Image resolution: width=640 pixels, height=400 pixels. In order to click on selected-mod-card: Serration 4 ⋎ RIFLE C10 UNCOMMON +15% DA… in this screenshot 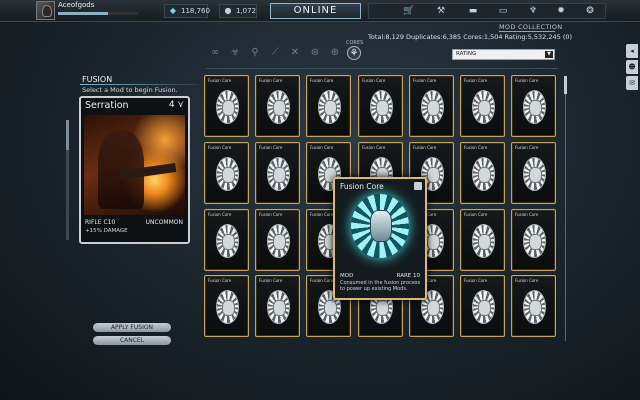, I will do `click(134, 170)`.